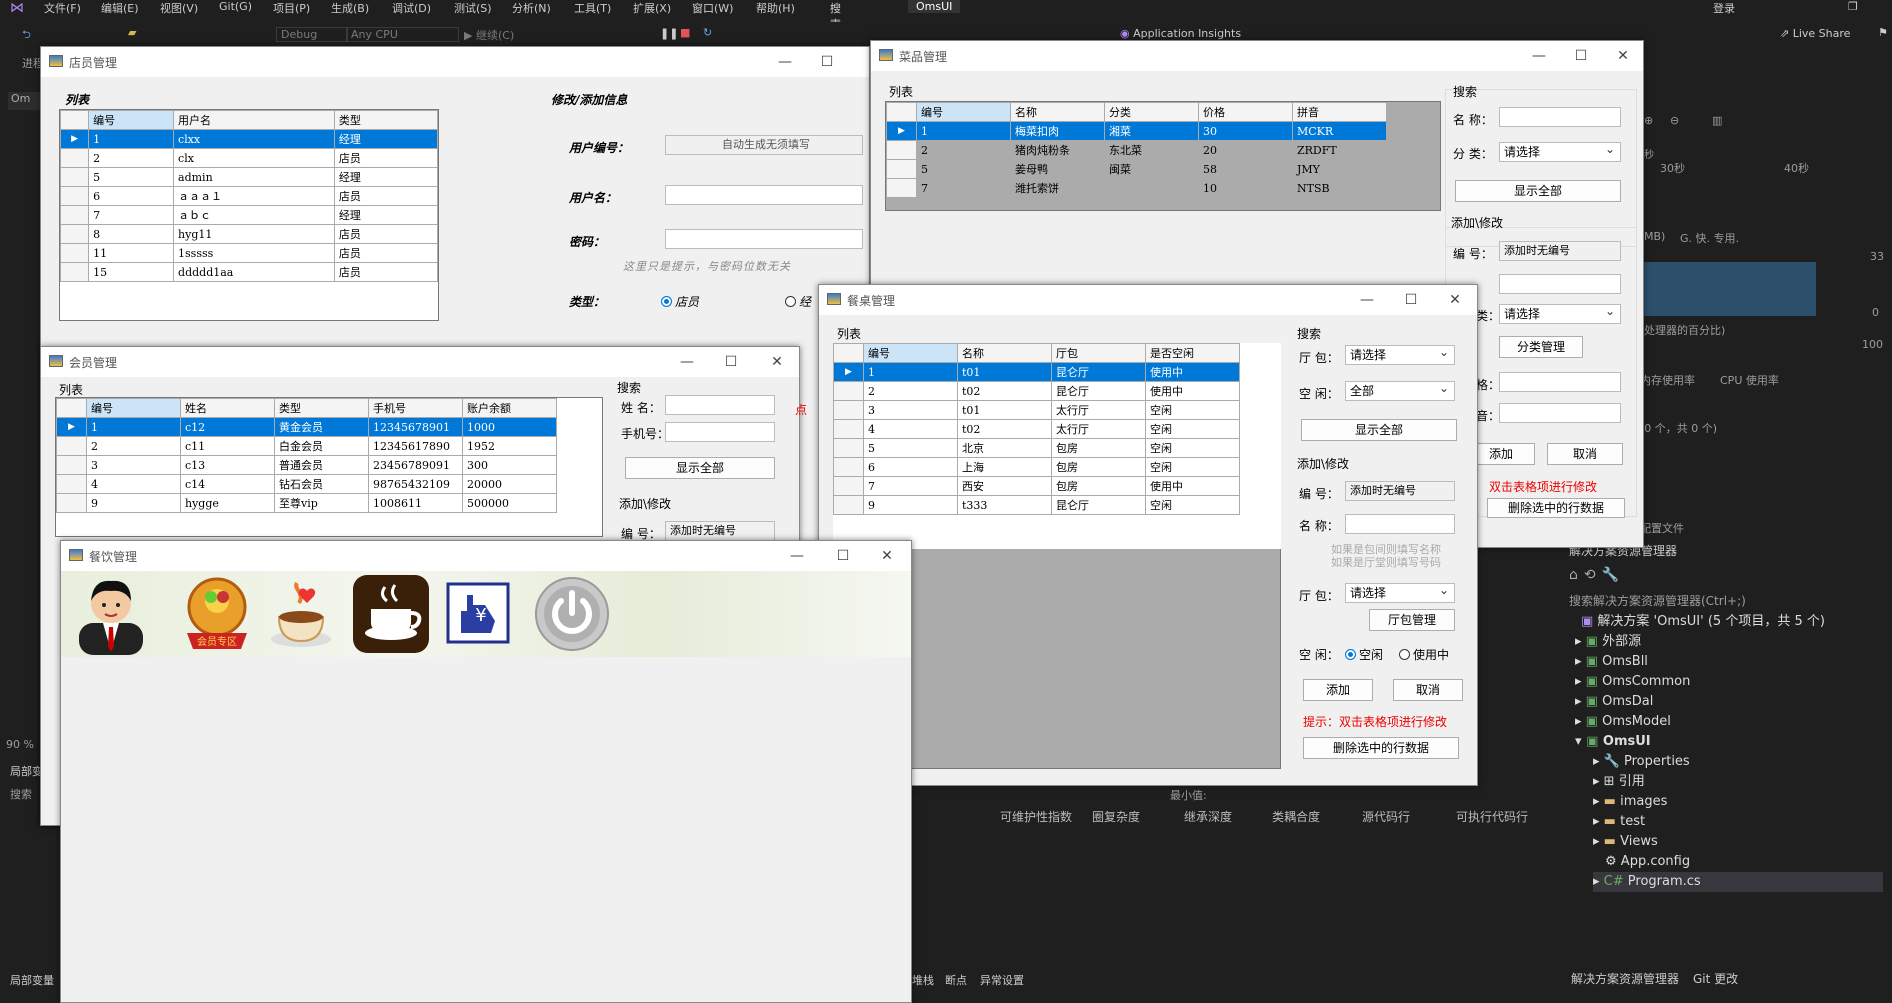 The height and width of the screenshot is (1003, 1892). I want to click on table-row: 5 北京 包房 空闲, so click(1036, 448).